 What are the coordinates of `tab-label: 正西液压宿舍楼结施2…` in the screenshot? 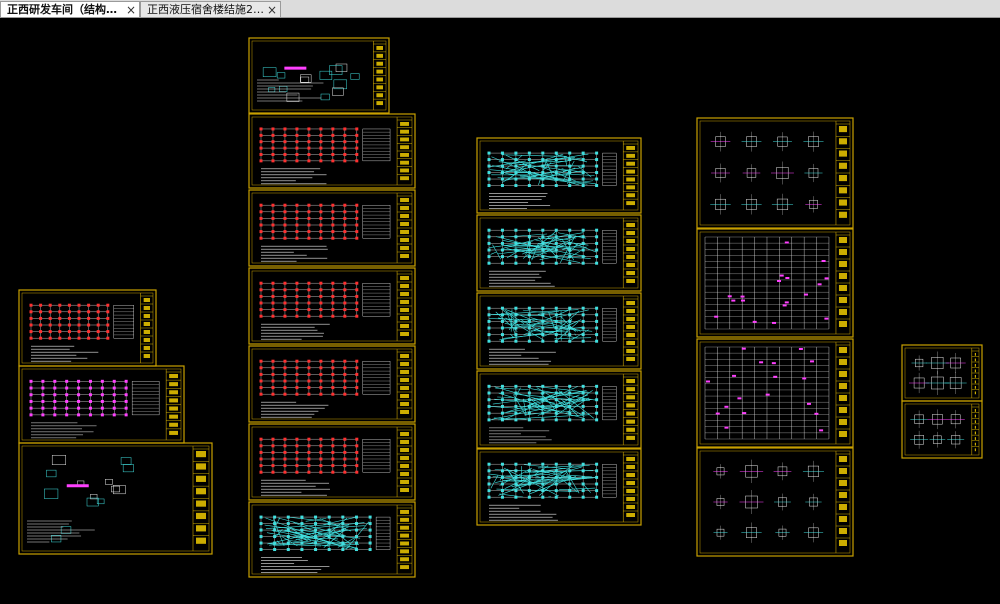 It's located at (205, 10).